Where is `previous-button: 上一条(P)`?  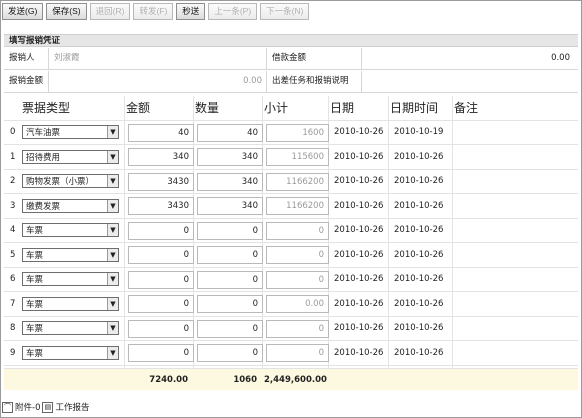 previous-button: 上一条(P) is located at coordinates (233, 11).